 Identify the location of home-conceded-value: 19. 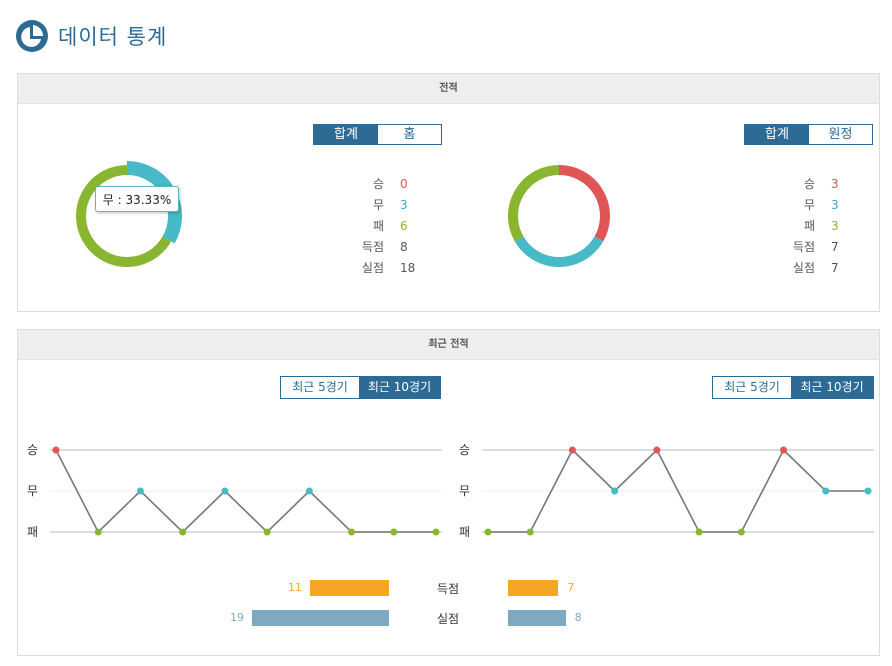
(237, 617).